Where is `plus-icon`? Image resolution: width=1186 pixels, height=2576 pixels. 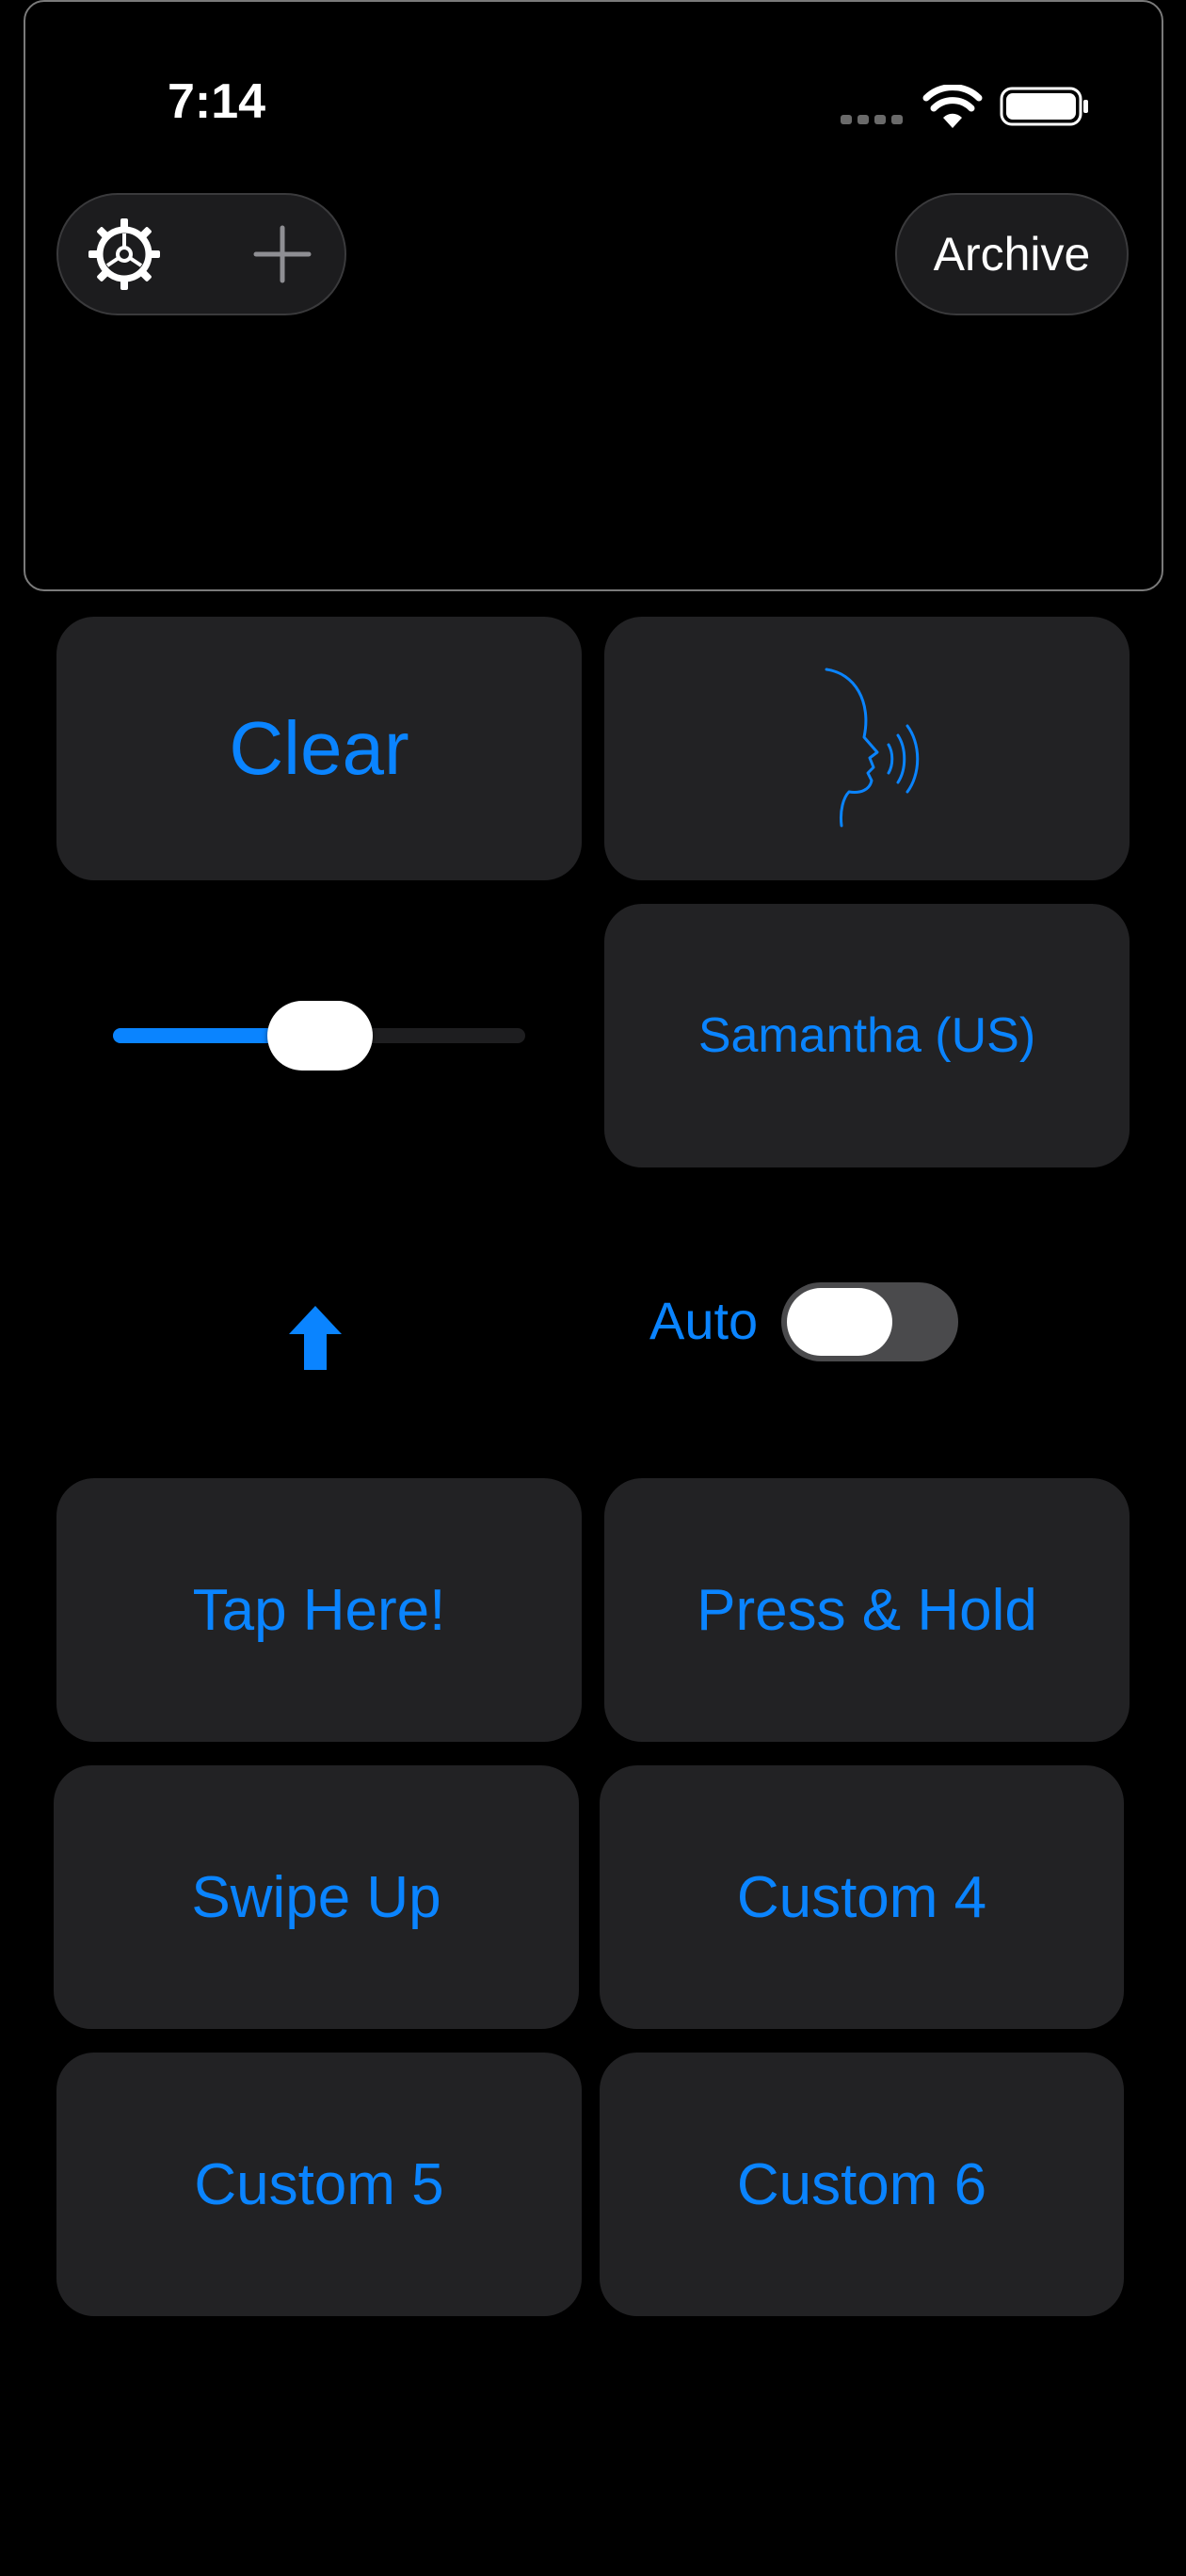
plus-icon is located at coordinates (282, 254).